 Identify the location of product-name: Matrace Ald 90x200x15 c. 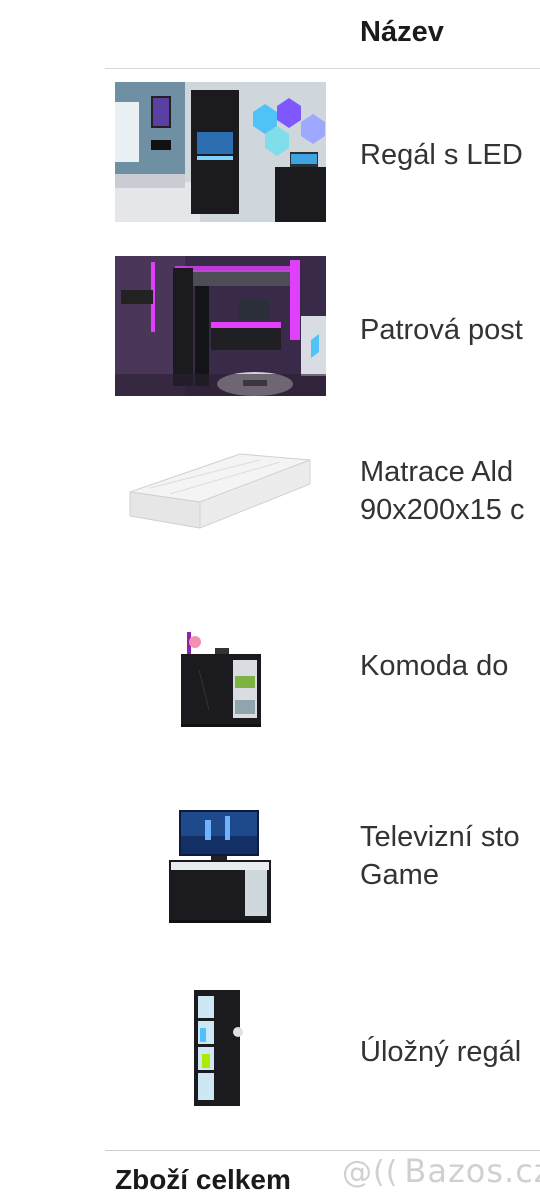
(442, 491).